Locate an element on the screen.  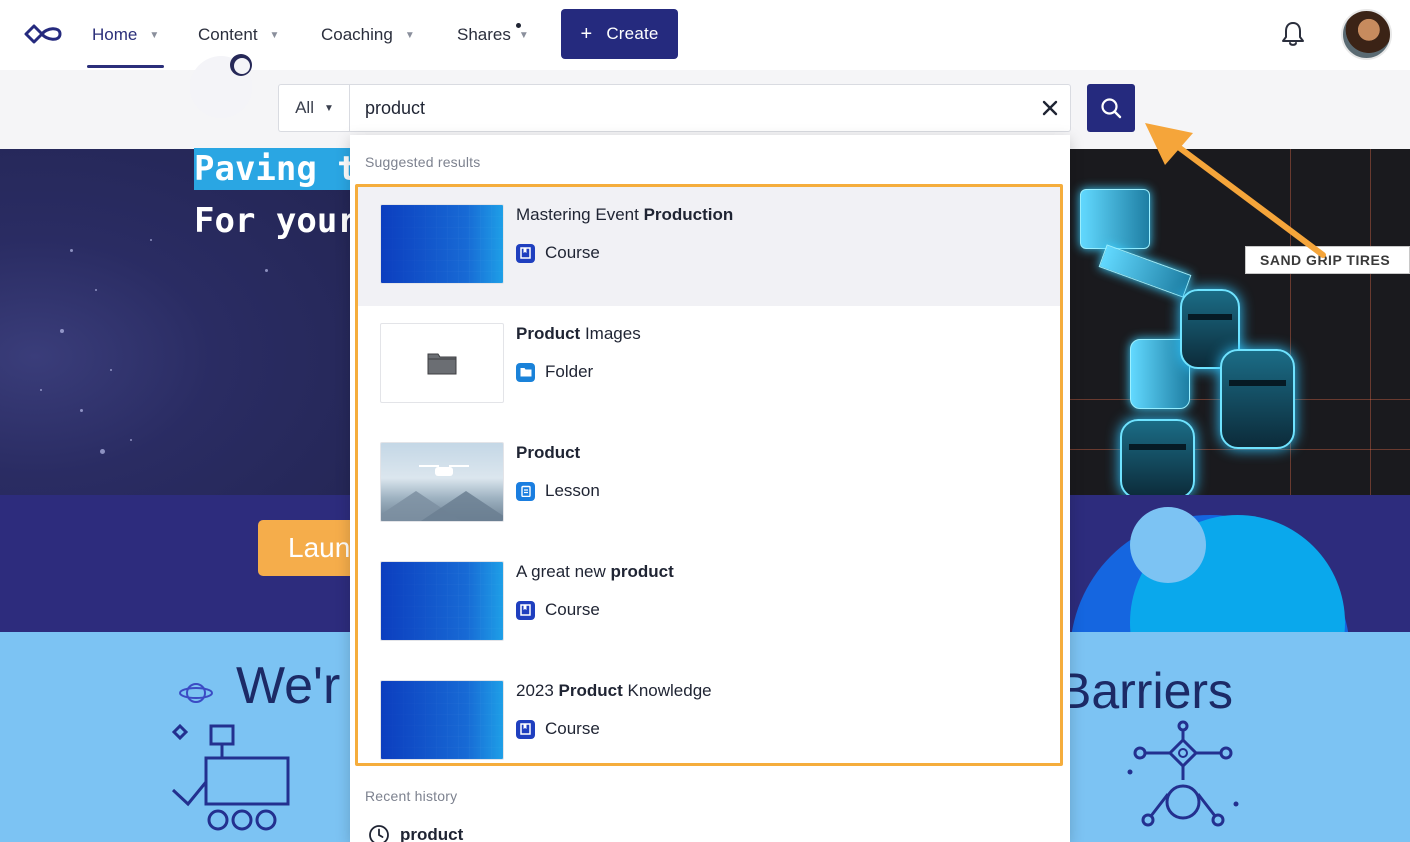
search-icon is located at coordinates (1111, 108).